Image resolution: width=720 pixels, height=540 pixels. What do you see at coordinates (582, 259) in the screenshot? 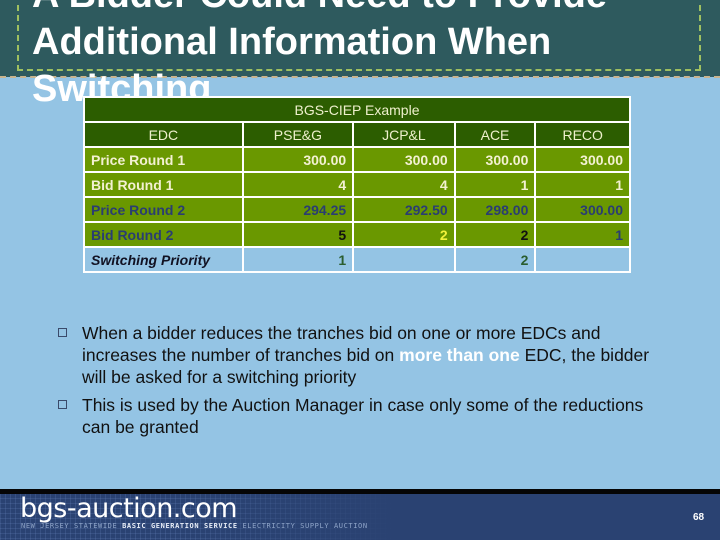
I see `cell-reco` at bounding box center [582, 259].